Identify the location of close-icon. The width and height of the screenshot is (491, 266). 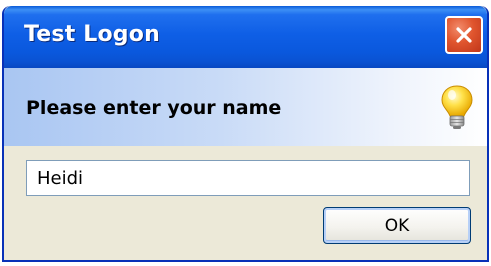
(464, 35).